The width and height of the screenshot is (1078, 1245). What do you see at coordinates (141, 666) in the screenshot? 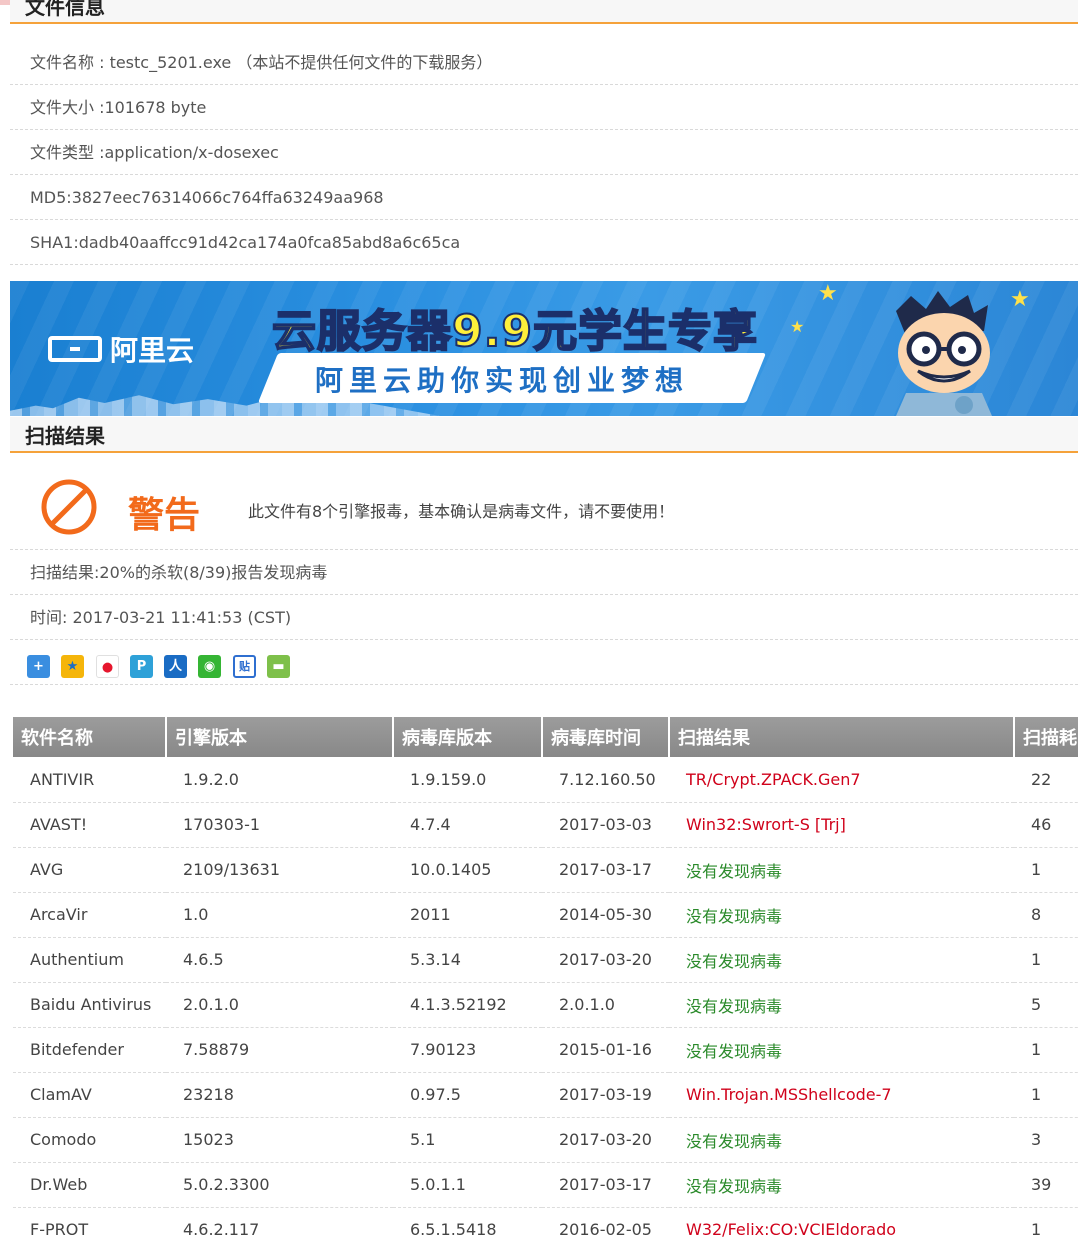
I see `tencent-weibo-icon: P` at bounding box center [141, 666].